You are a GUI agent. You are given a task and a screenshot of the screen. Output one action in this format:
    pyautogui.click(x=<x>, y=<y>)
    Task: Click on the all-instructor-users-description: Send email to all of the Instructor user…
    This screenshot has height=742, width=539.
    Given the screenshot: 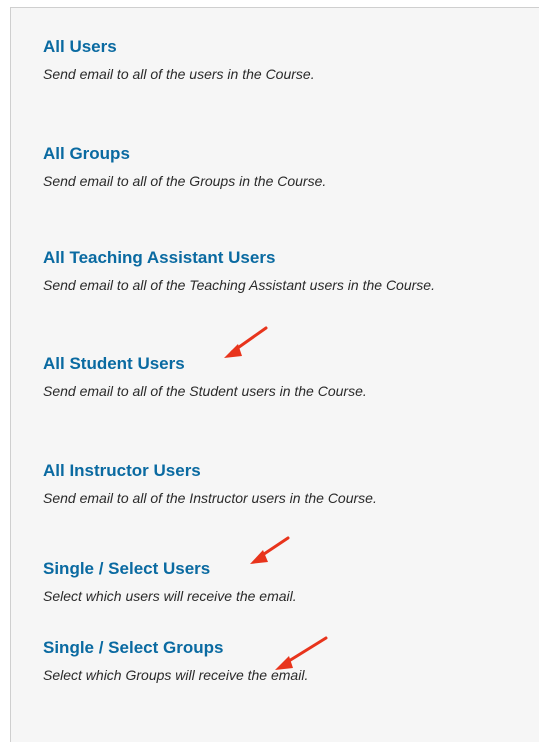 What is the action you would take?
    pyautogui.click(x=210, y=498)
    